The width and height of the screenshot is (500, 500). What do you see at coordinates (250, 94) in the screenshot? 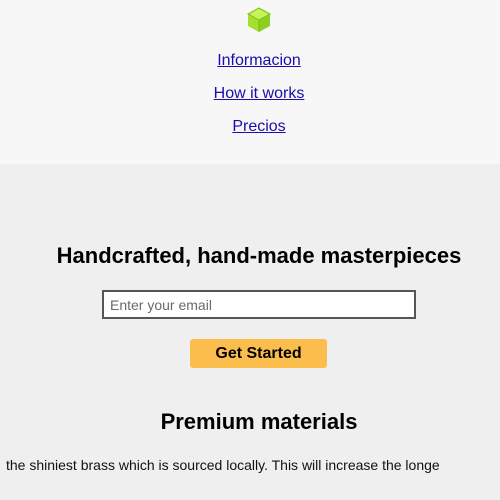
I see `nav-link-how-it-works: How it works` at bounding box center [250, 94].